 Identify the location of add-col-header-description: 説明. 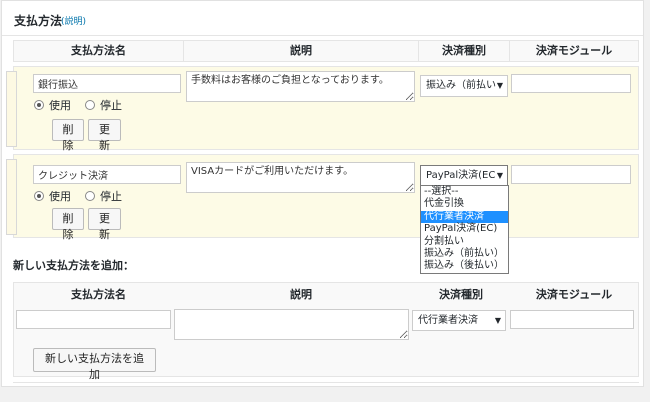
(301, 294).